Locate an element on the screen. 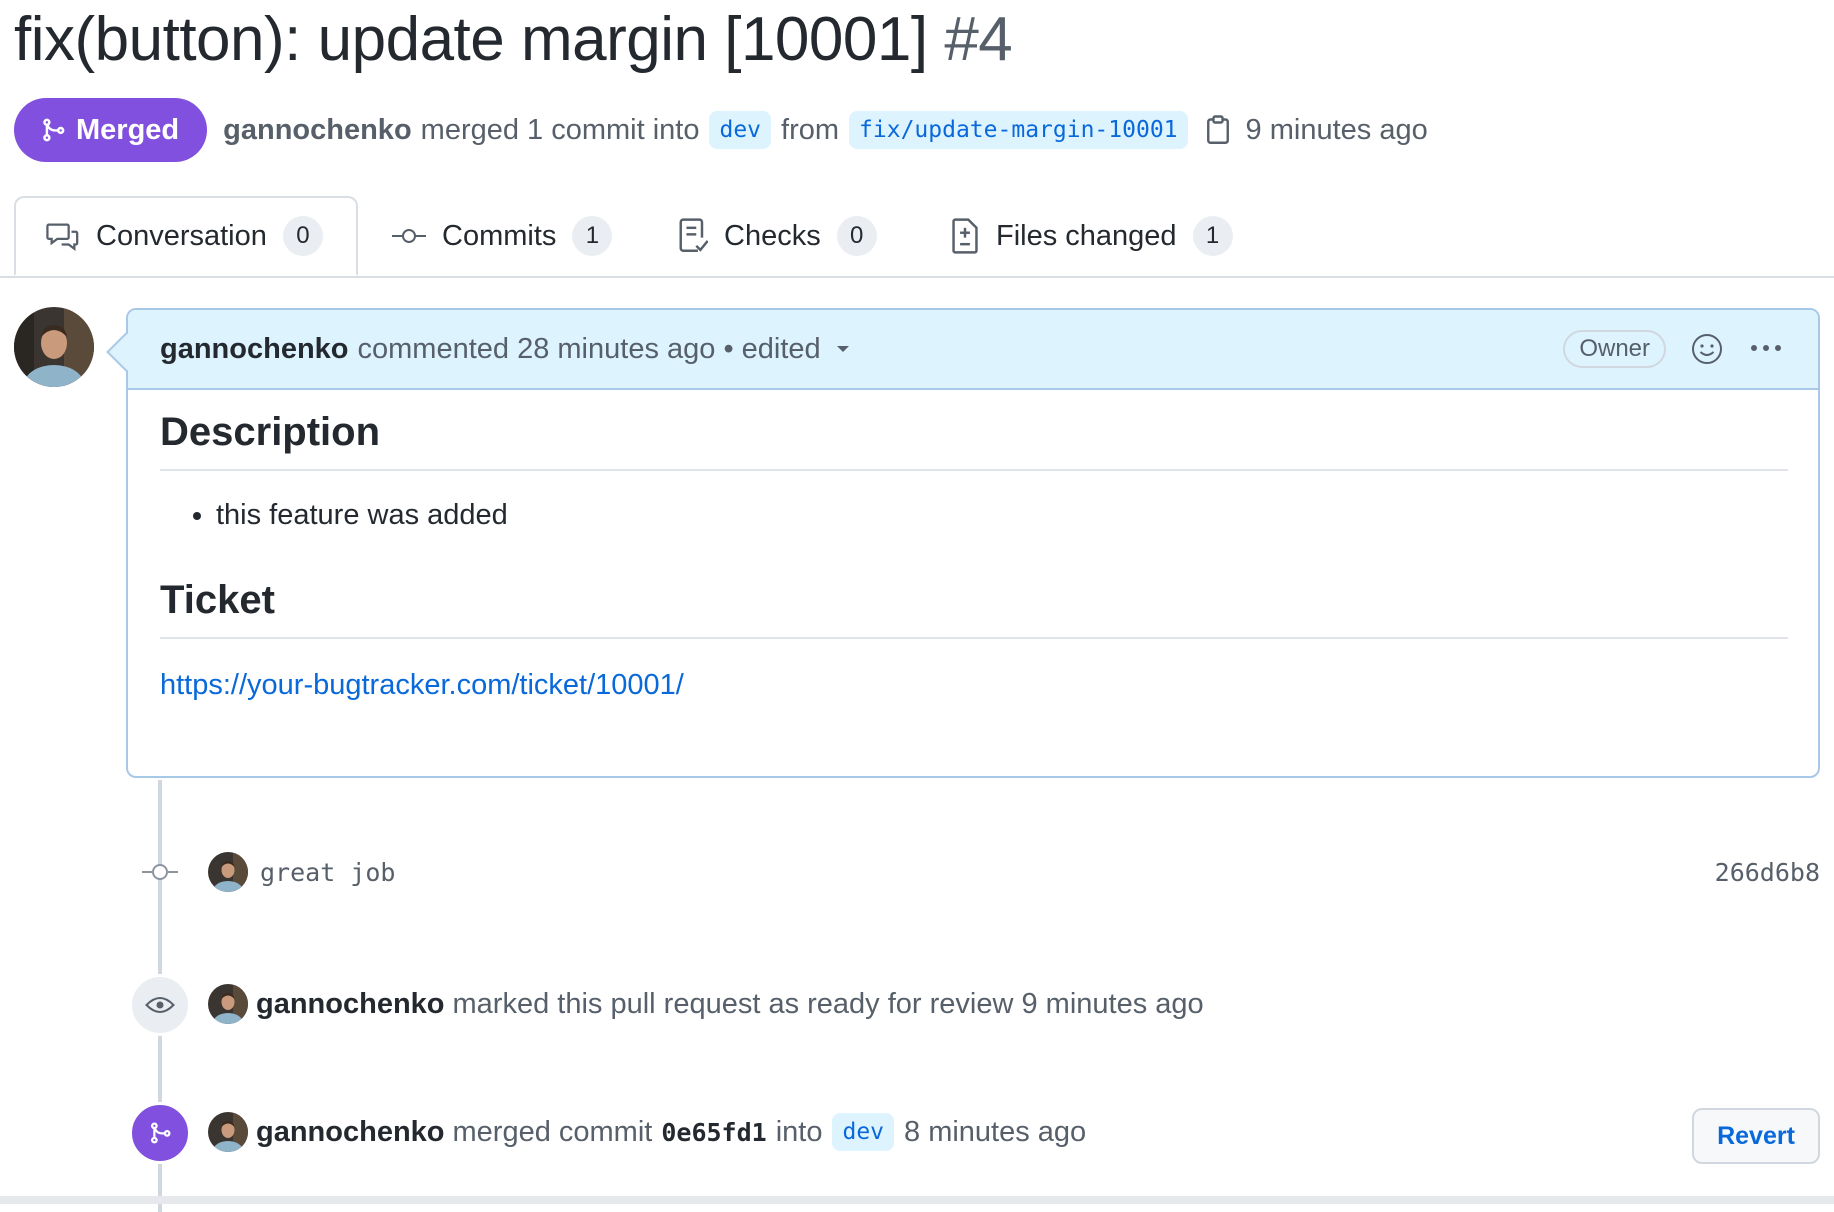 This screenshot has width=1834, height=1212. comment-discussion-icon is located at coordinates (62, 237).